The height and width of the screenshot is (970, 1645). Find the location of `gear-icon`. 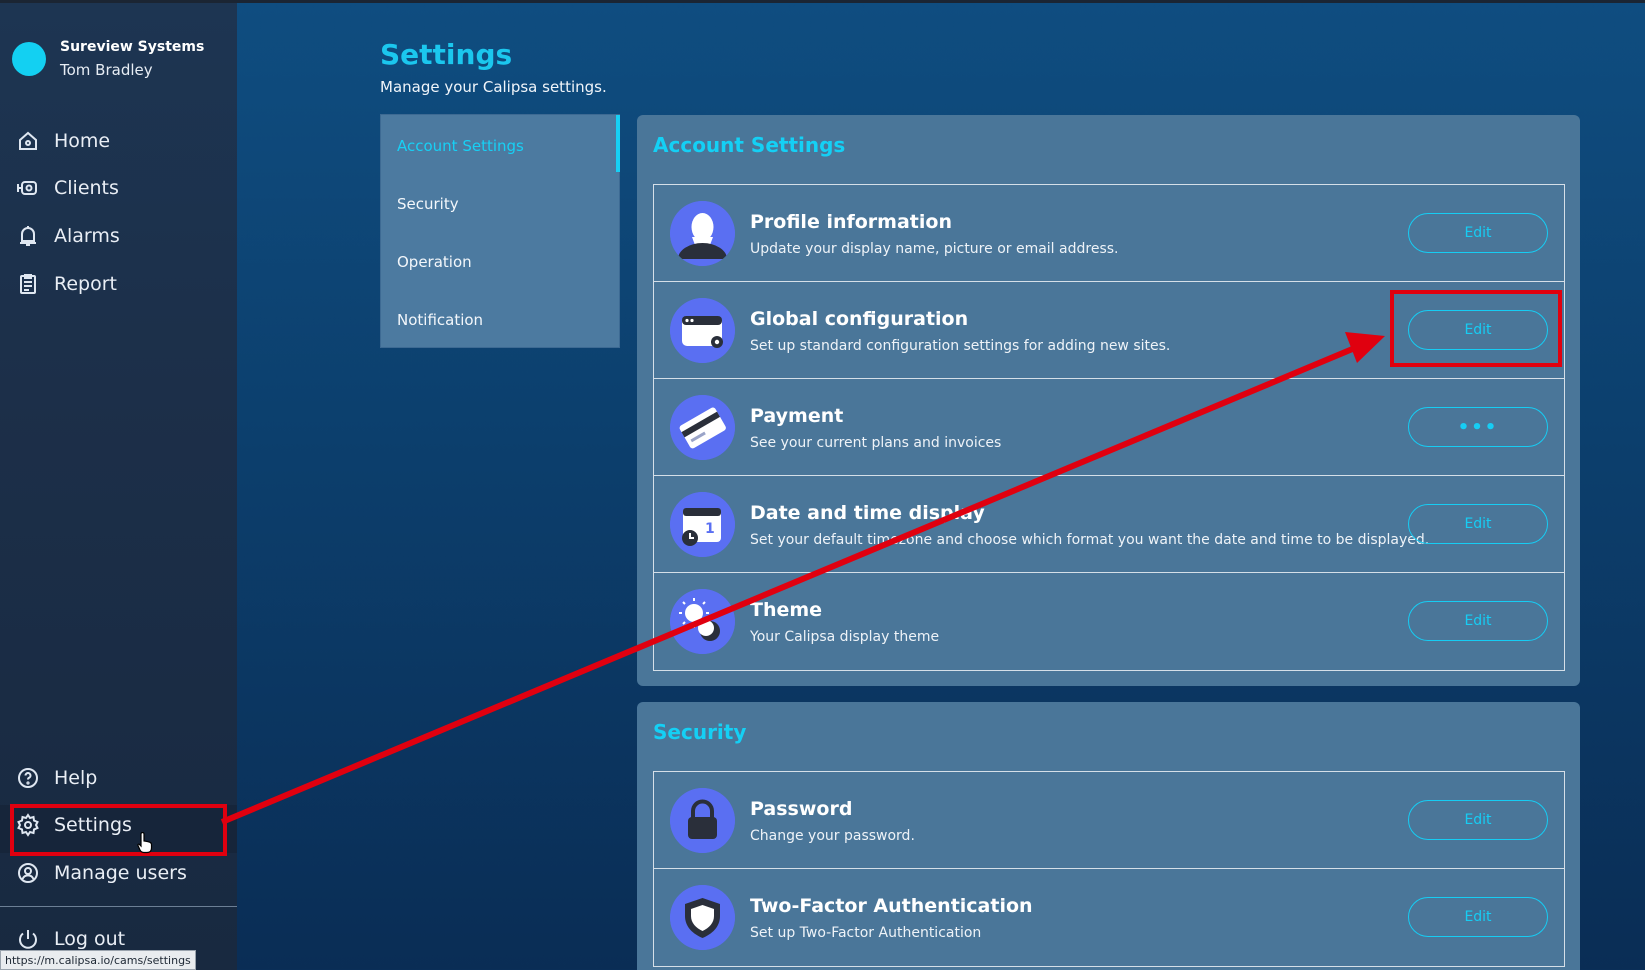

gear-icon is located at coordinates (28, 825).